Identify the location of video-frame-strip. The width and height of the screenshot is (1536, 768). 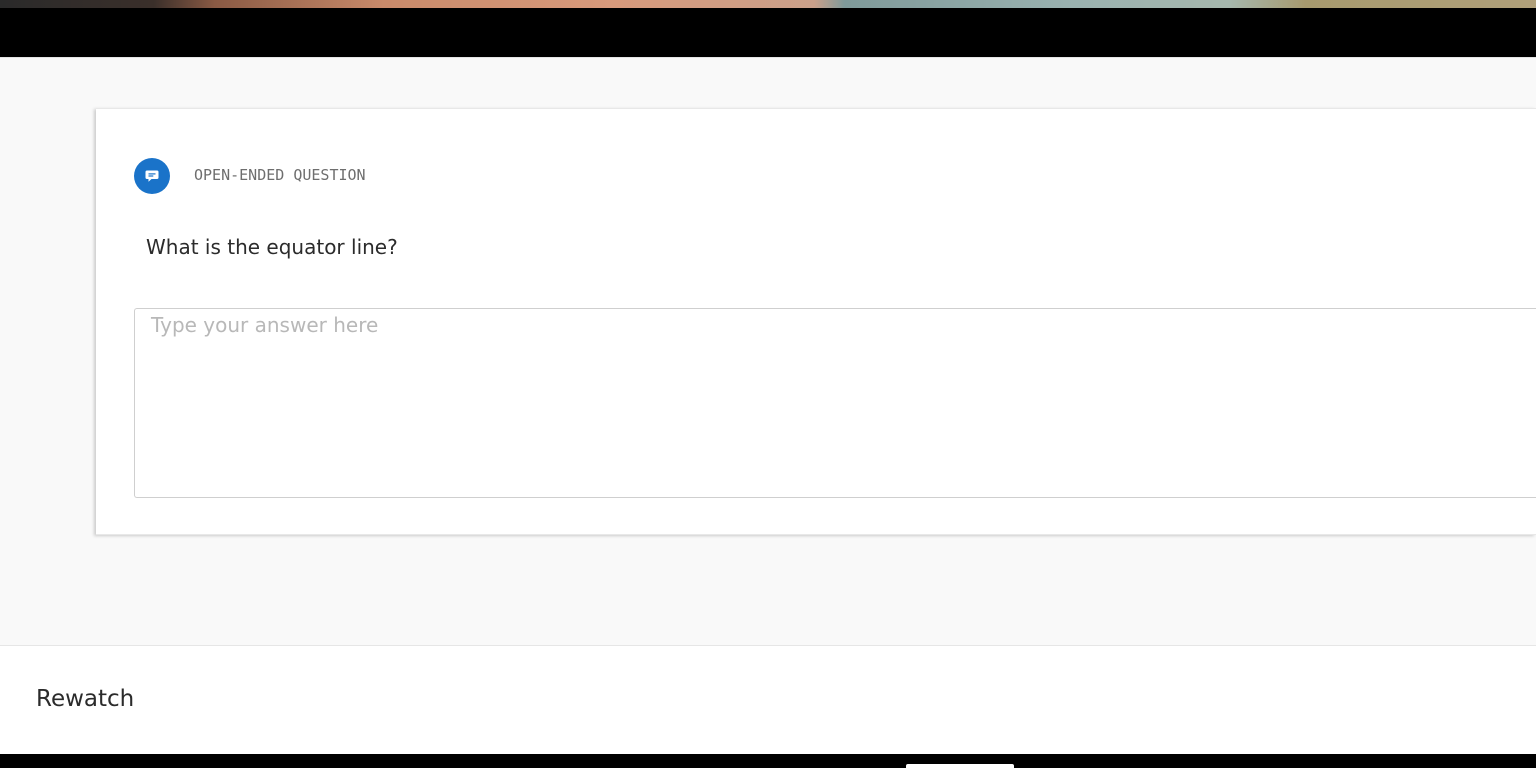
(768, 4).